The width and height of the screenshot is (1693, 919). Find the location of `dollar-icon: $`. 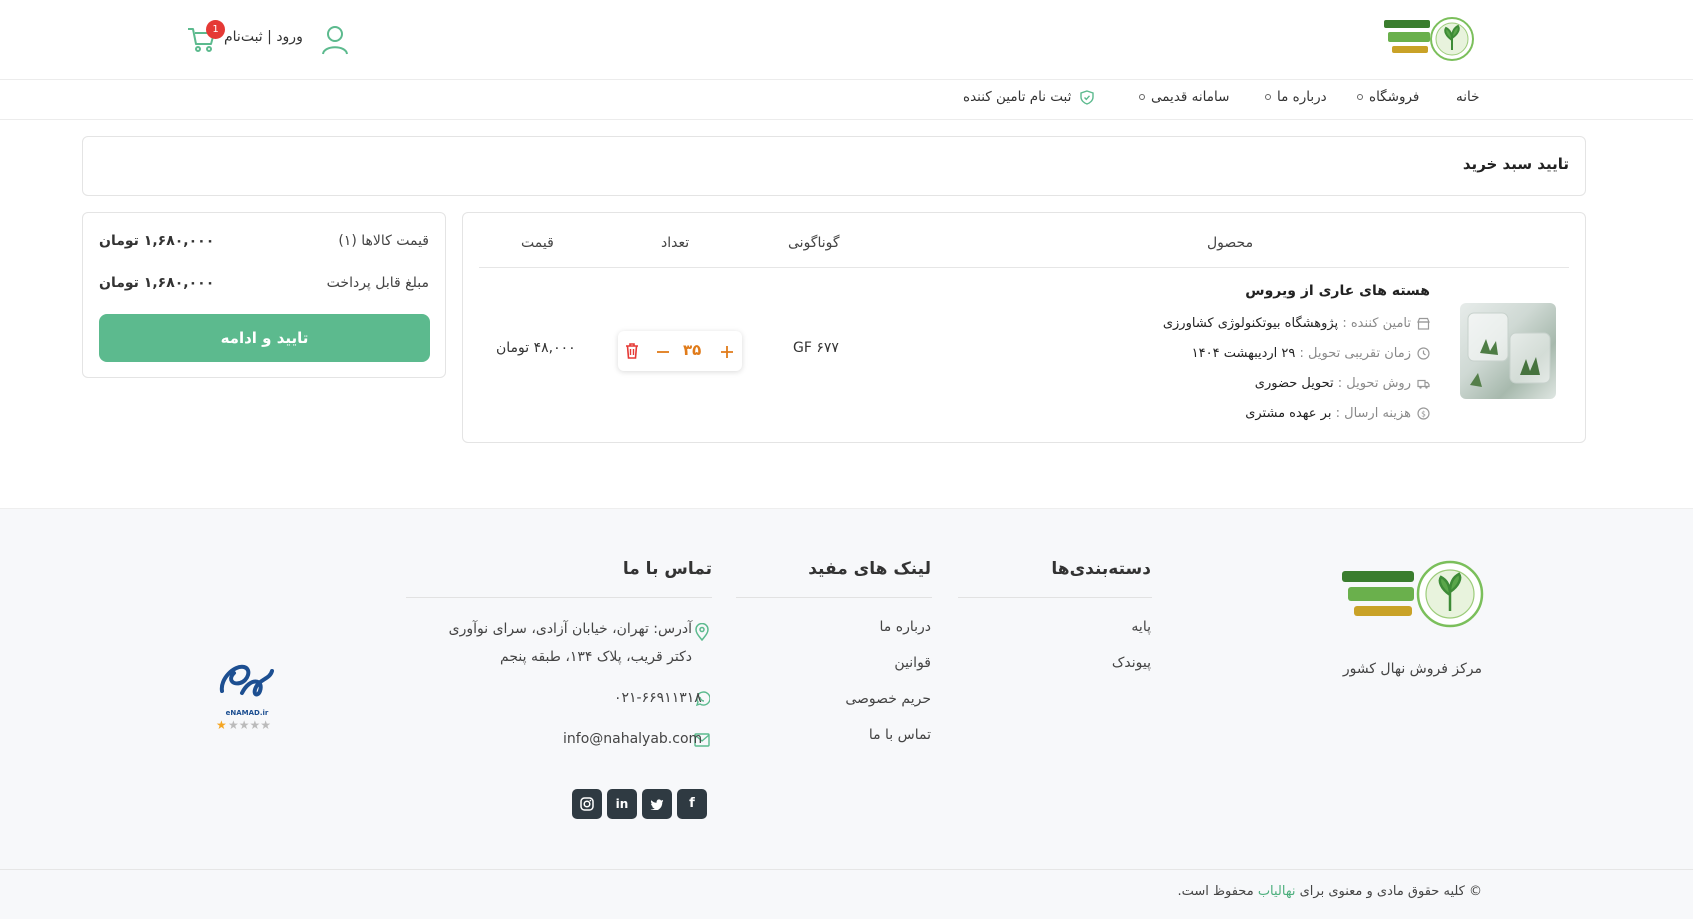

dollar-icon: $ is located at coordinates (1423, 413).